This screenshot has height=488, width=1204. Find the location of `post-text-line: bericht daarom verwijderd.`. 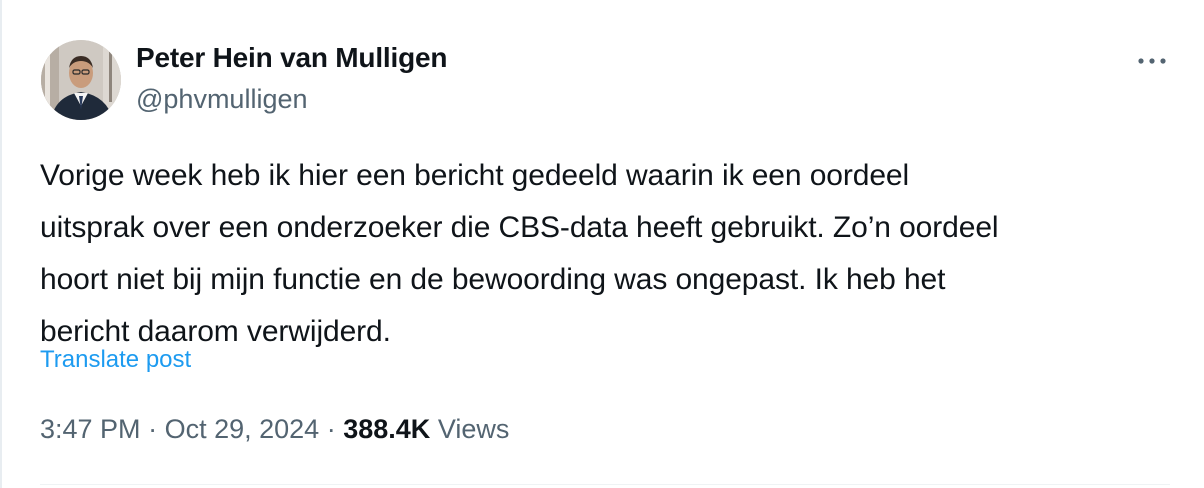

post-text-line: bericht daarom verwijderd. is located at coordinates (215, 331).